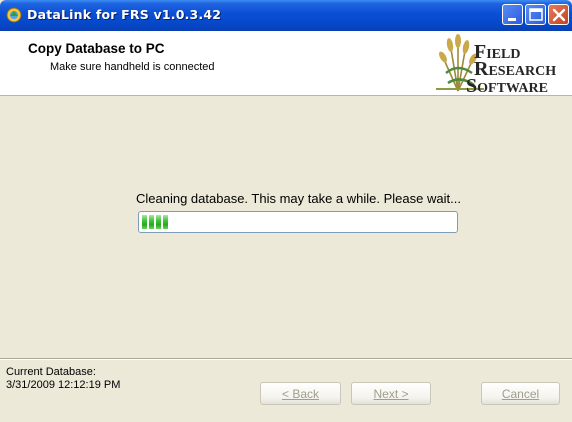  What do you see at coordinates (512, 19) in the screenshot?
I see `minimize-icon` at bounding box center [512, 19].